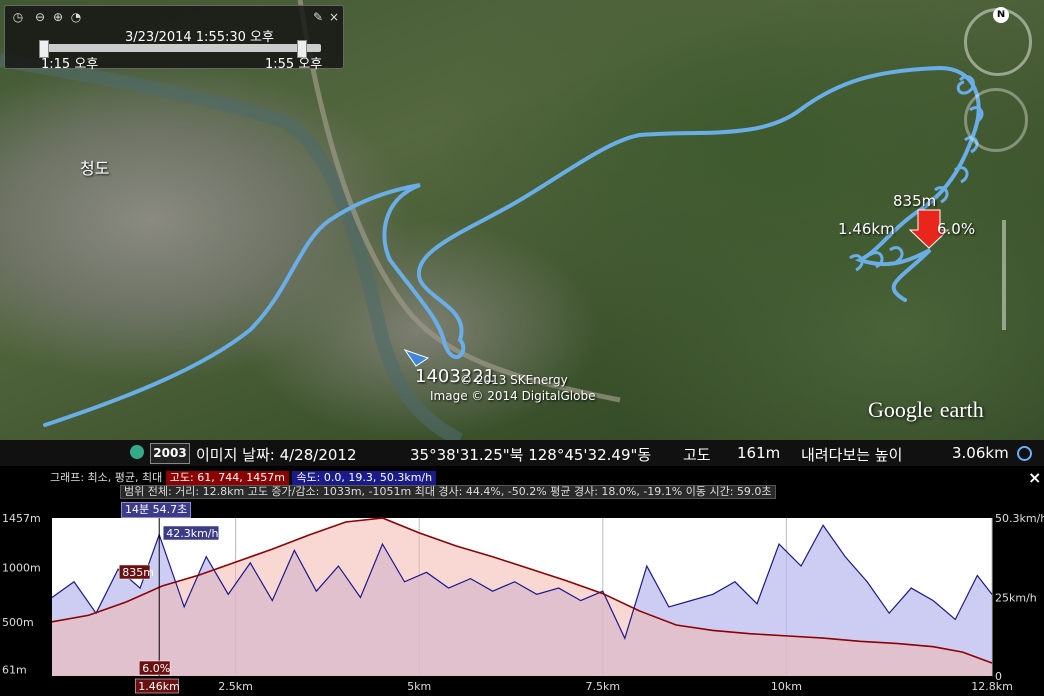 The image size is (1044, 696). Describe the element at coordinates (961, 409) in the screenshot. I see `logo-earth: earth` at that location.